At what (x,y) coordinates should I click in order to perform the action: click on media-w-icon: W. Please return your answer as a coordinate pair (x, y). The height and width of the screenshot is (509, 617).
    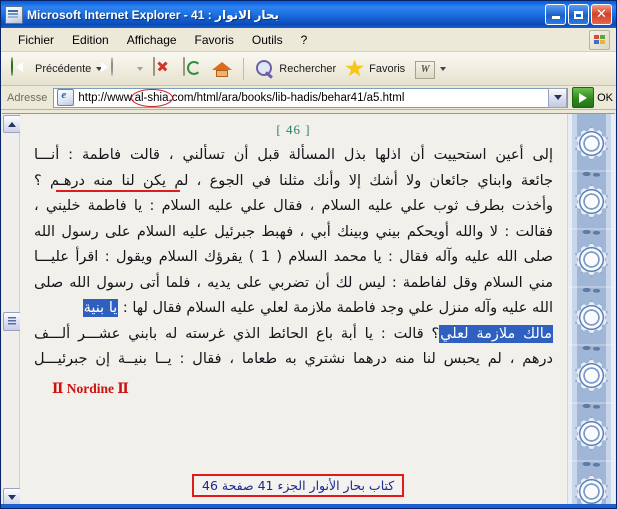
    Looking at the image, I should click on (424, 69).